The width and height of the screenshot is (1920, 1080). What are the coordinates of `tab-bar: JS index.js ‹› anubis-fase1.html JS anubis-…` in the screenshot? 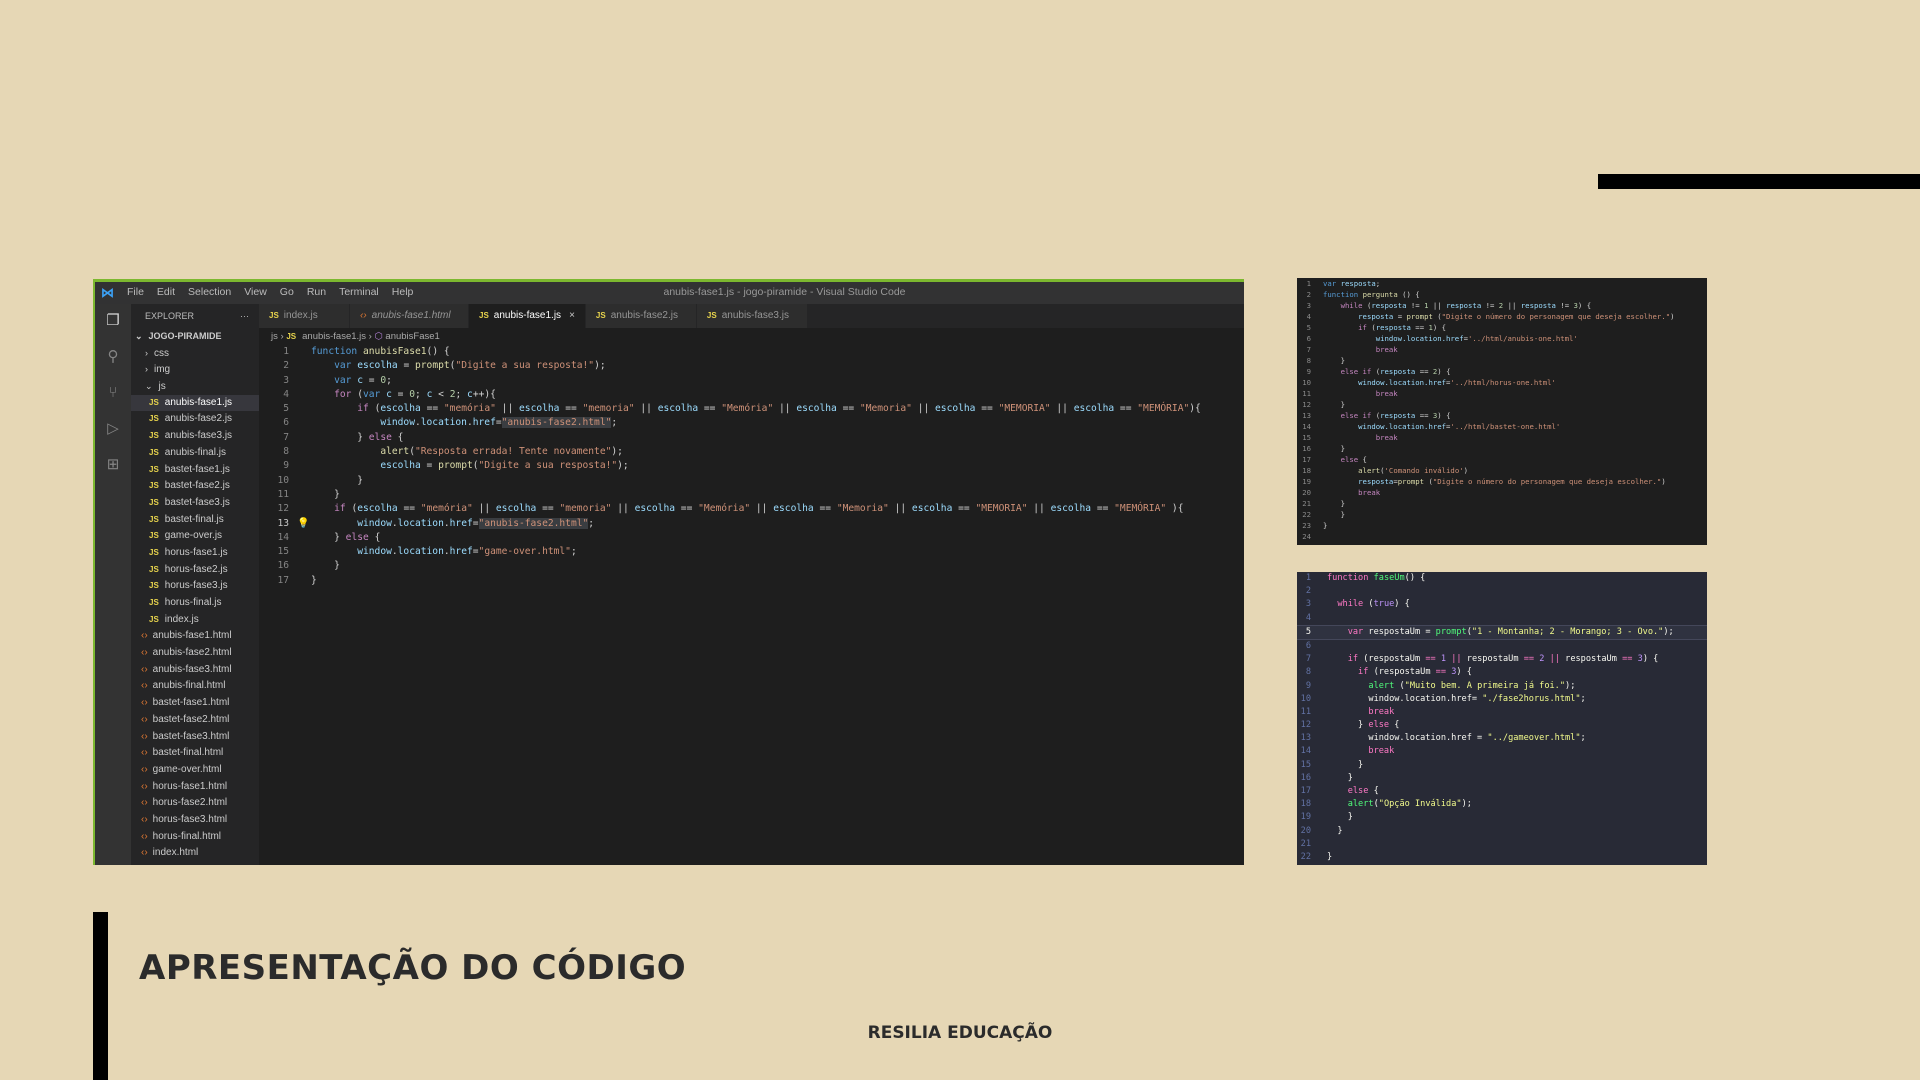 It's located at (751, 316).